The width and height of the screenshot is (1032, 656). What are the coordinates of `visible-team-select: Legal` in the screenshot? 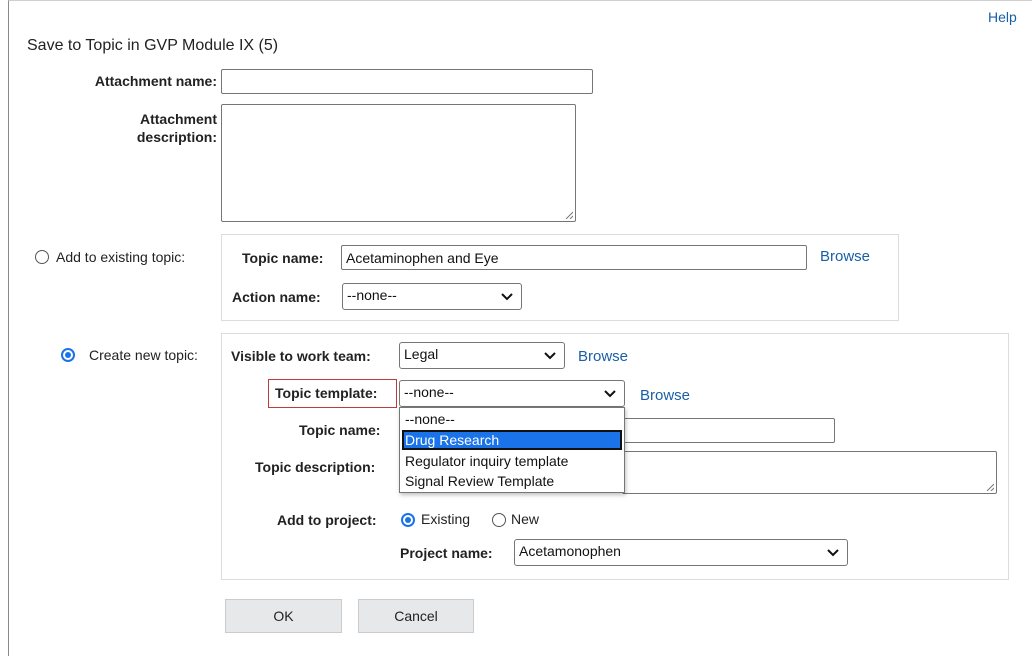 It's located at (482, 355).